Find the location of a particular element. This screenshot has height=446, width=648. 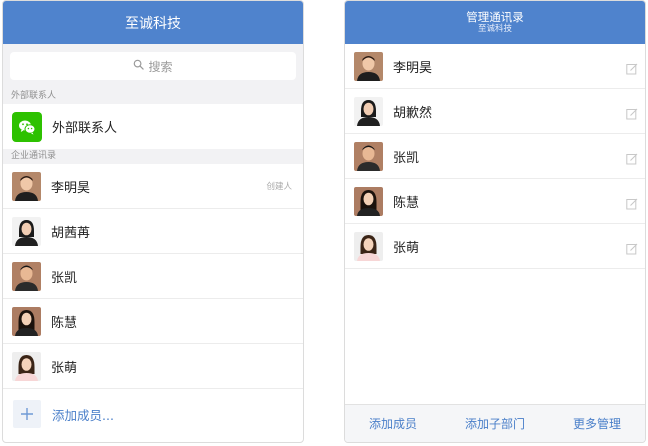

search-input: 搜索 is located at coordinates (153, 66).